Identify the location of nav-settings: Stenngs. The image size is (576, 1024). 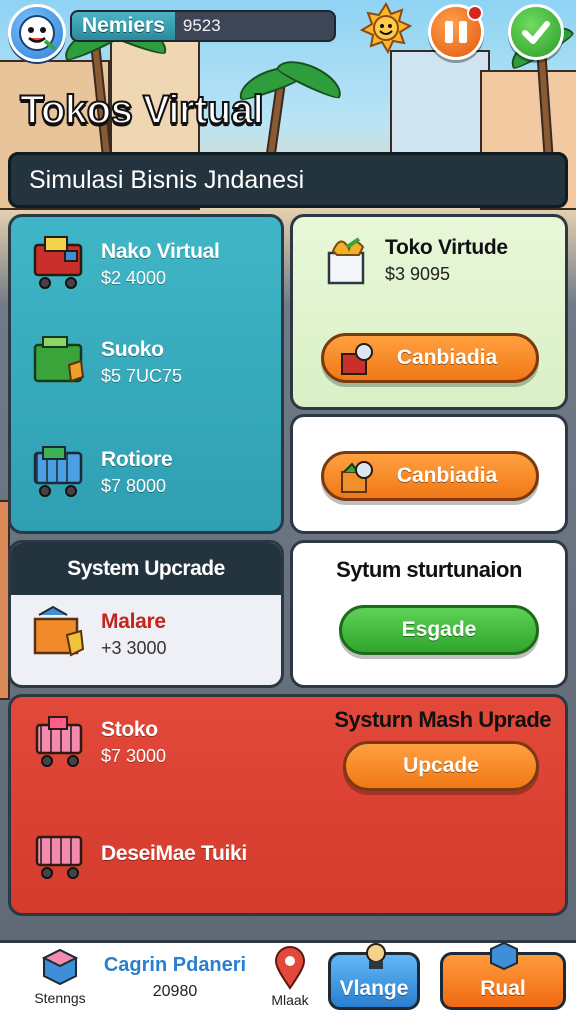
(60, 976).